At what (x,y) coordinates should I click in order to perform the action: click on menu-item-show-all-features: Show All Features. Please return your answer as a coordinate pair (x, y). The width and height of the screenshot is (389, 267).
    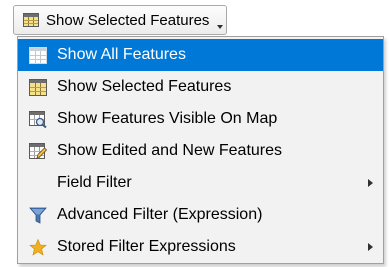
    Looking at the image, I should click on (200, 55).